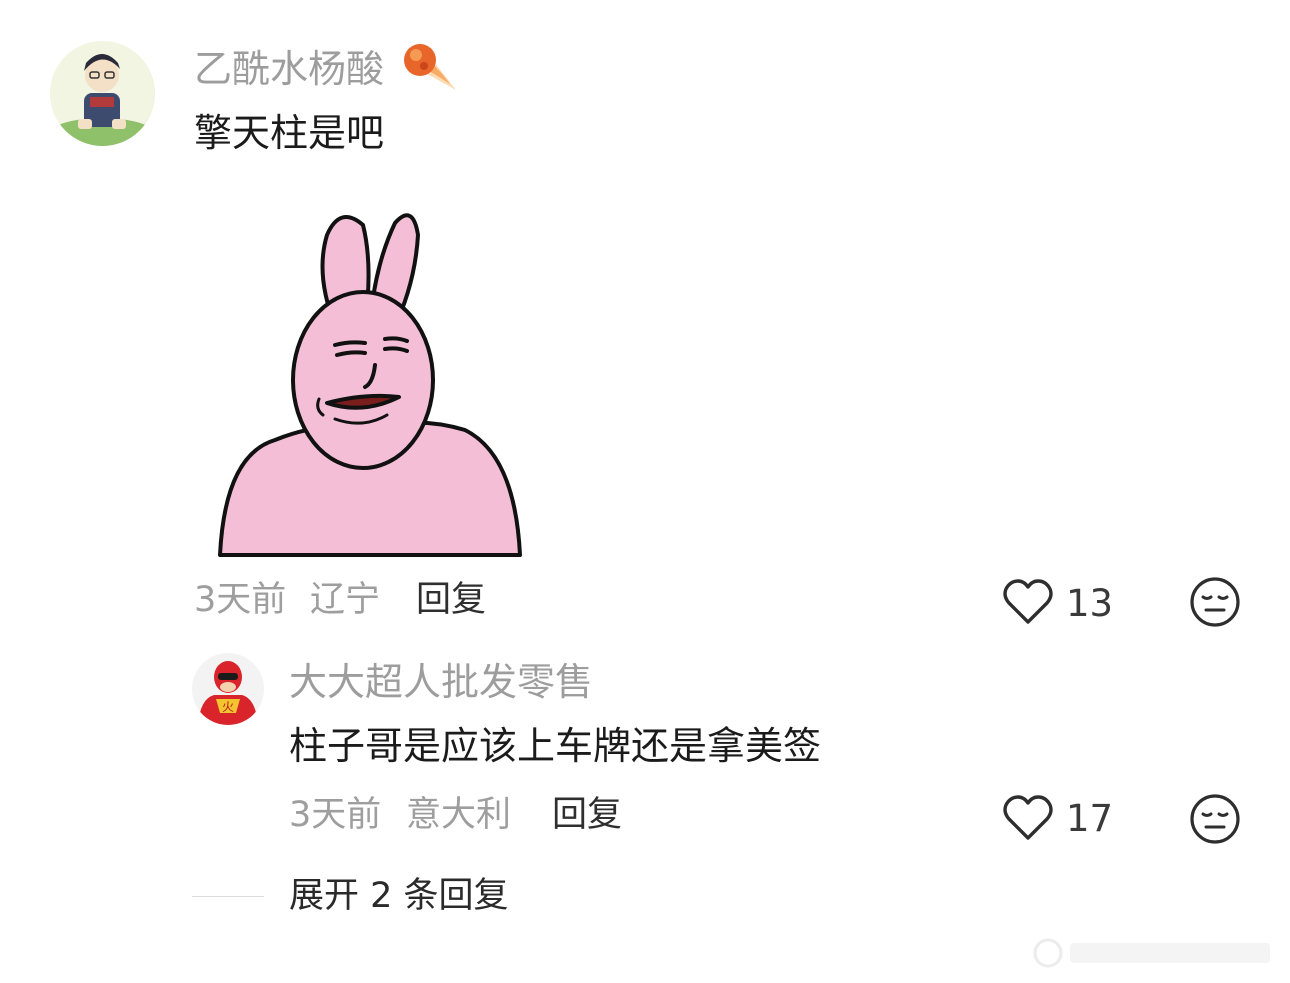 The height and width of the screenshot is (983, 1290). What do you see at coordinates (555, 746) in the screenshot?
I see `reply-text: 柱子哥是应该上车牌还是拿美签` at bounding box center [555, 746].